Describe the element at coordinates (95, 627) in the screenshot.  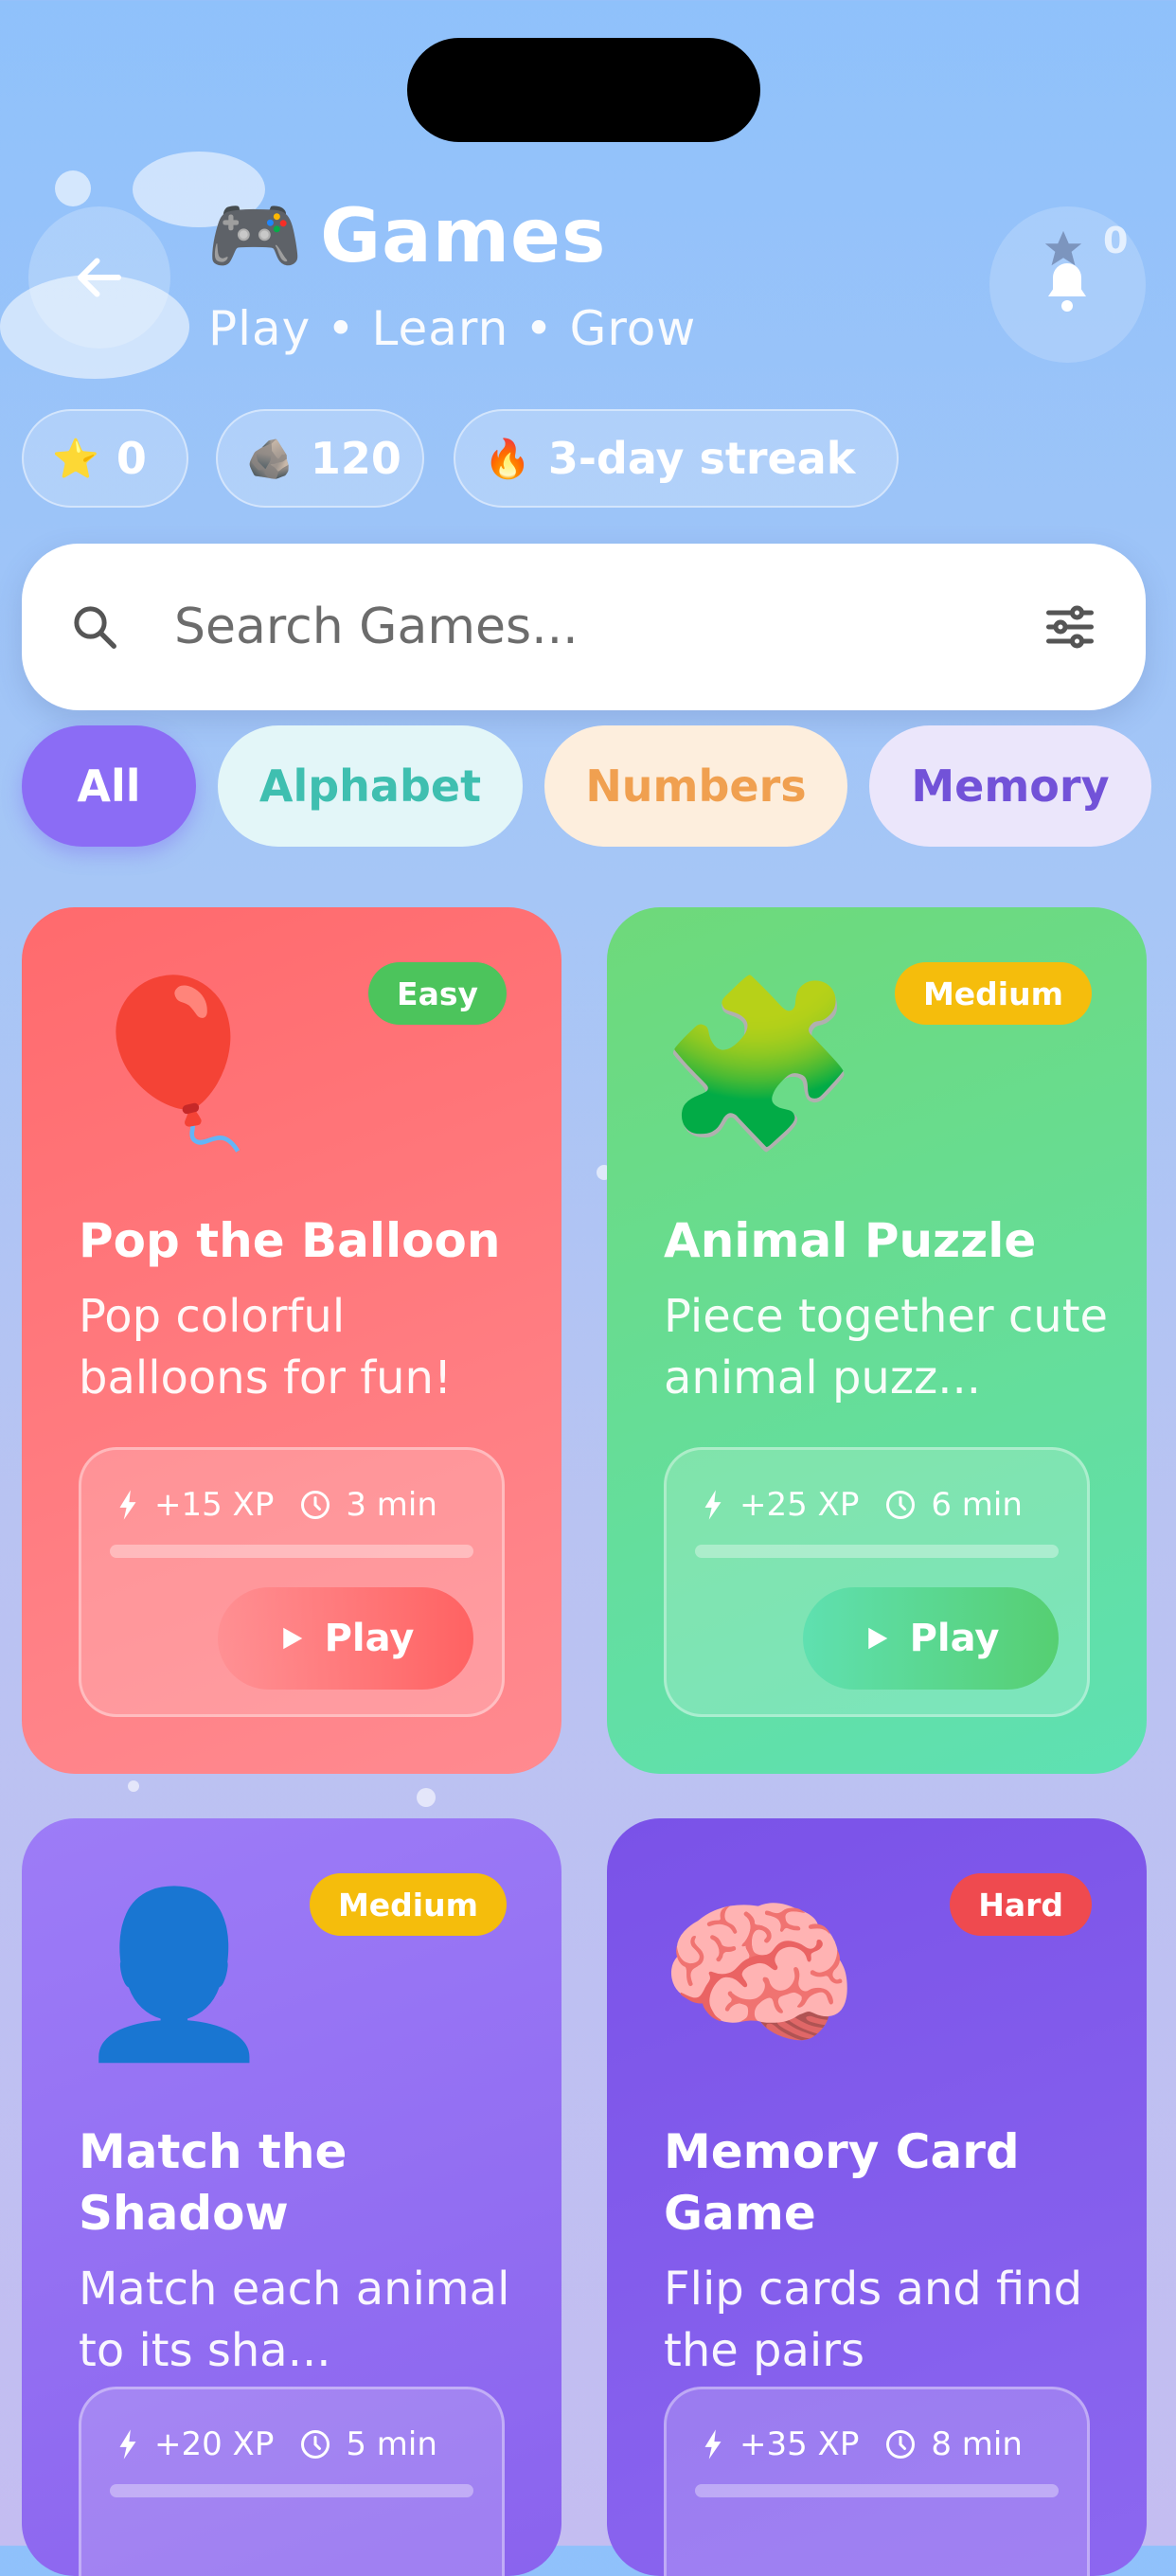
I see `search-icon` at that location.